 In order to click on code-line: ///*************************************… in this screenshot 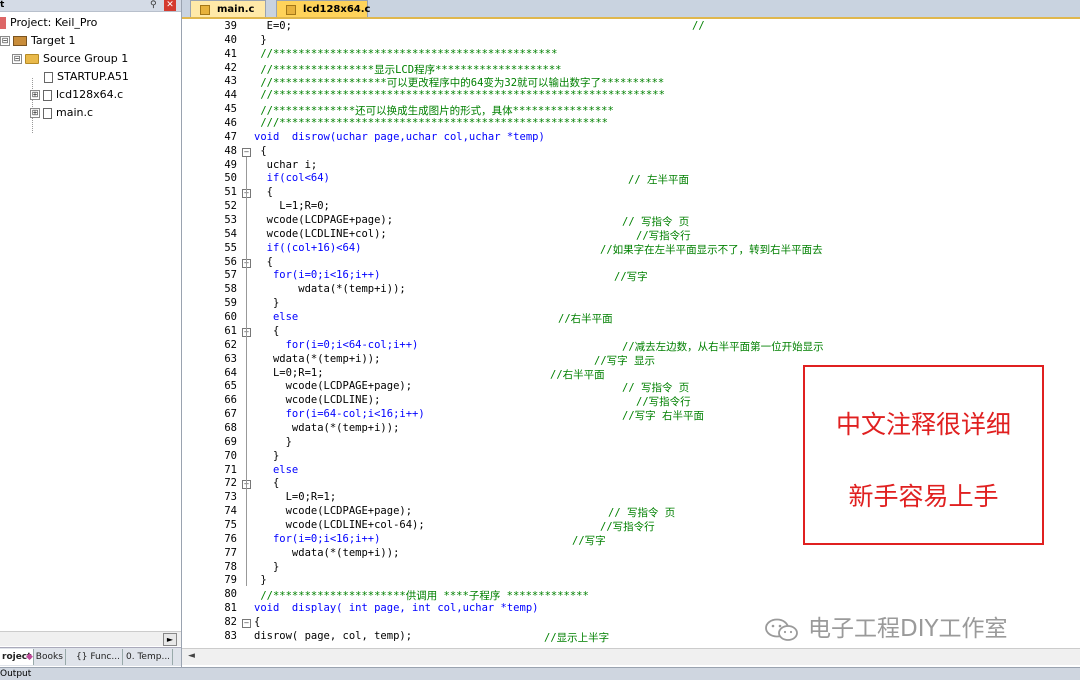, I will do `click(431, 123)`.